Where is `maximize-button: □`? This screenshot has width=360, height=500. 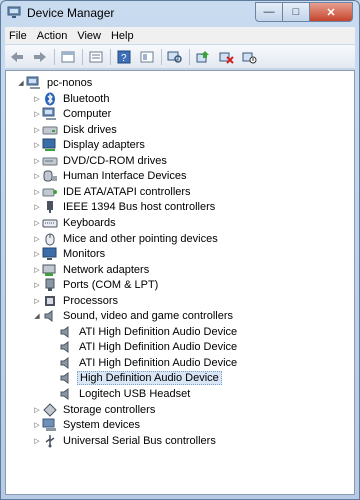
maximize-button: □ is located at coordinates (296, 12).